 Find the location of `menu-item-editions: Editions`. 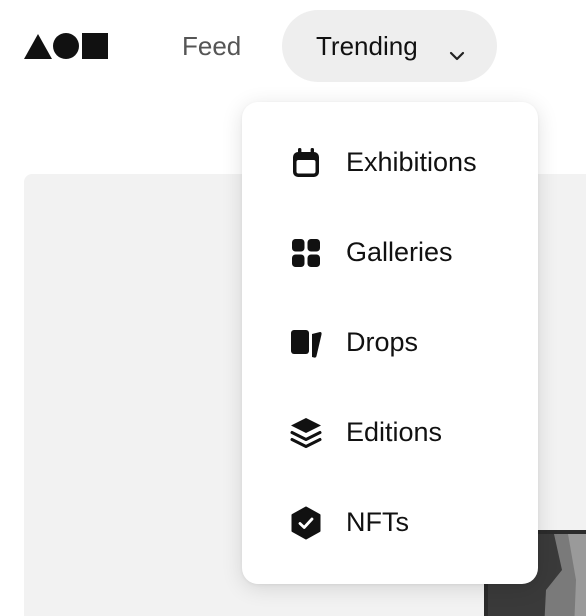

menu-item-editions: Editions is located at coordinates (390, 433).